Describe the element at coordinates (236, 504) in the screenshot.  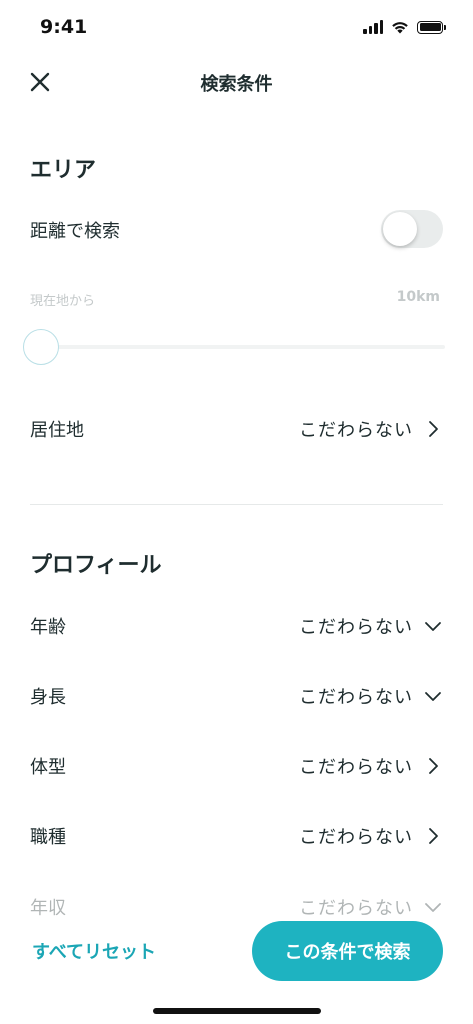
I see `section-divider` at that location.